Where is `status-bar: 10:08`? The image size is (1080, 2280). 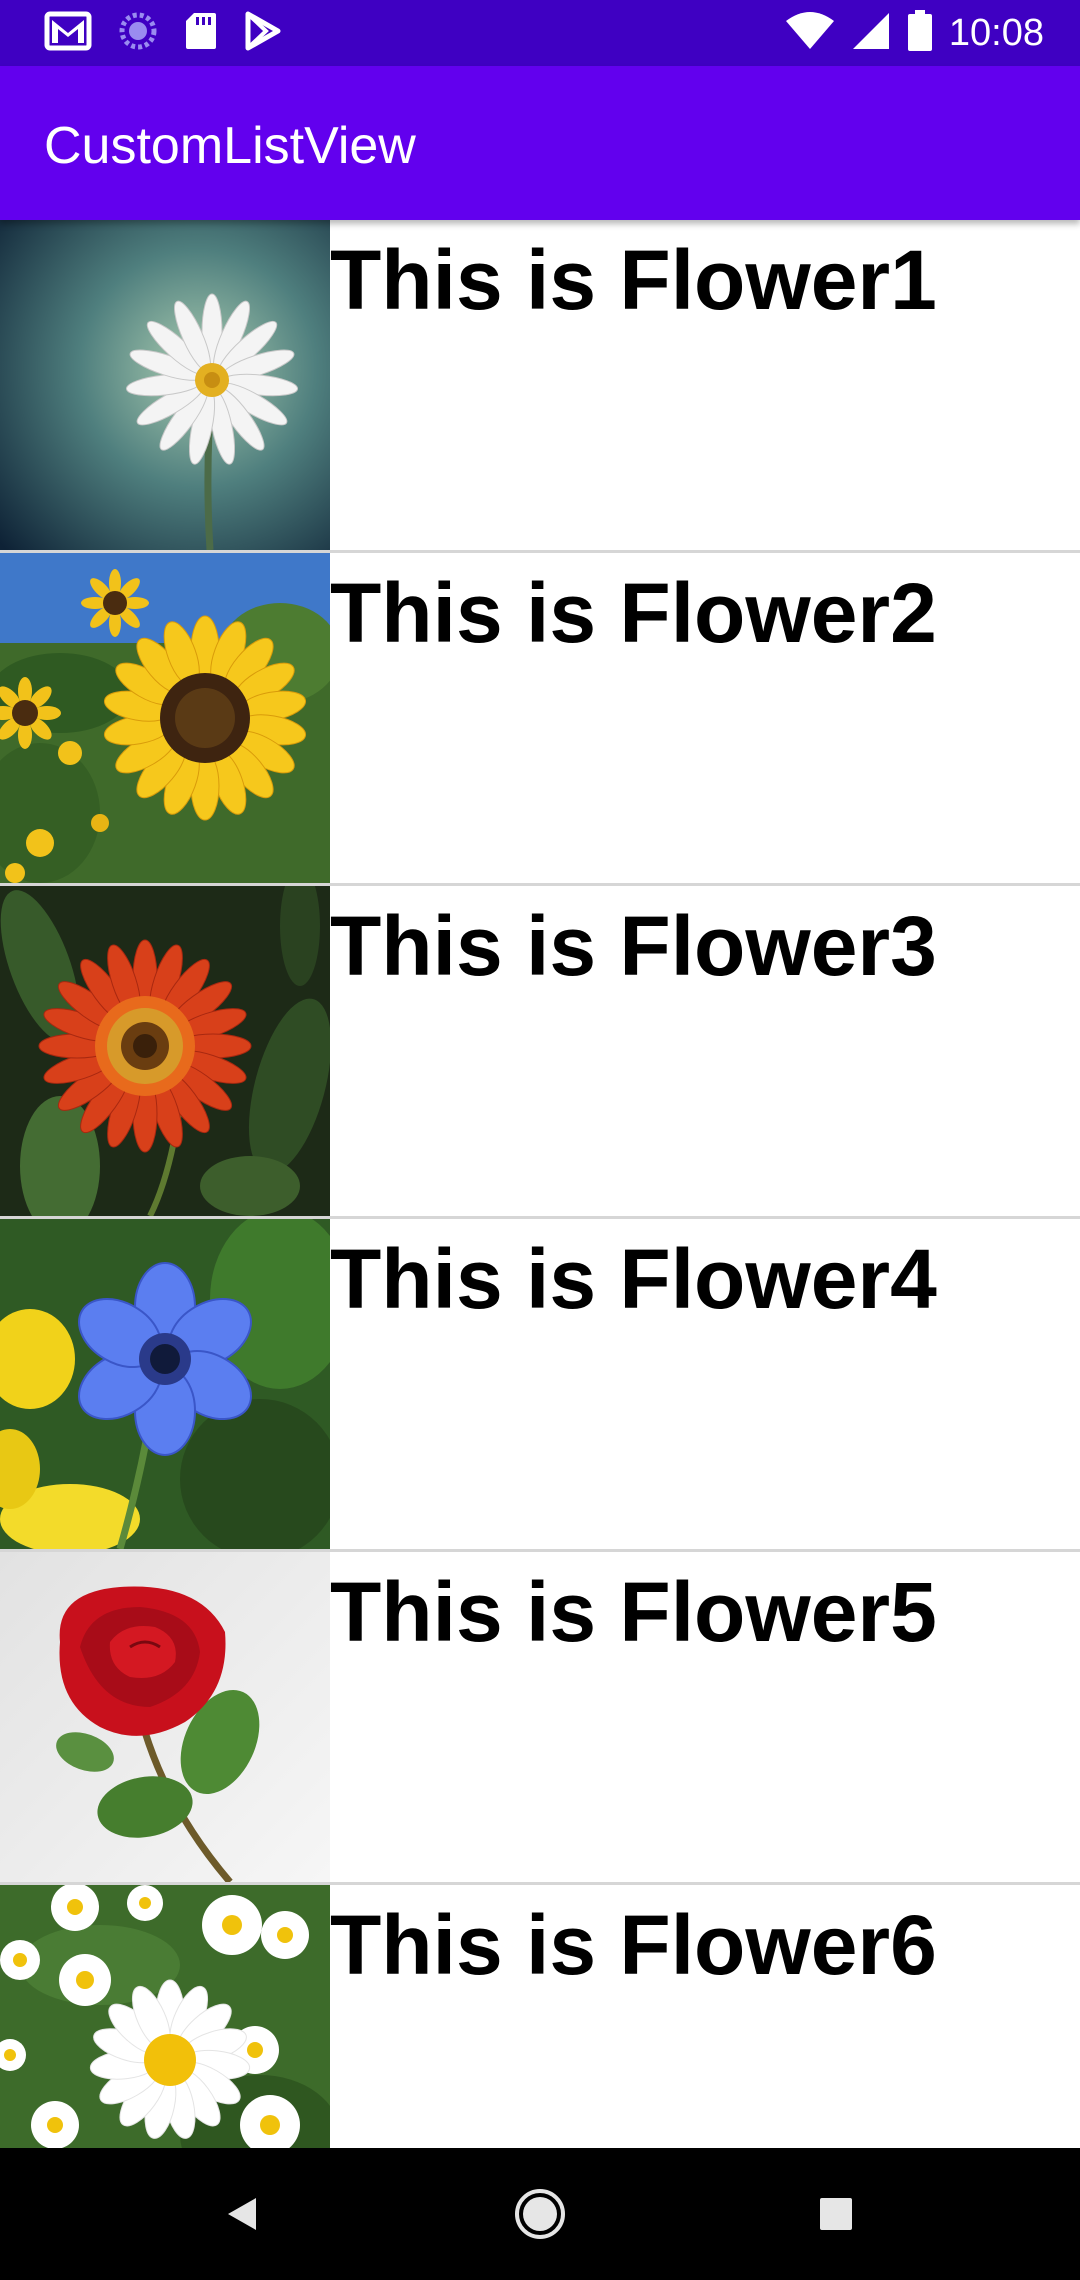 status-bar: 10:08 is located at coordinates (540, 33).